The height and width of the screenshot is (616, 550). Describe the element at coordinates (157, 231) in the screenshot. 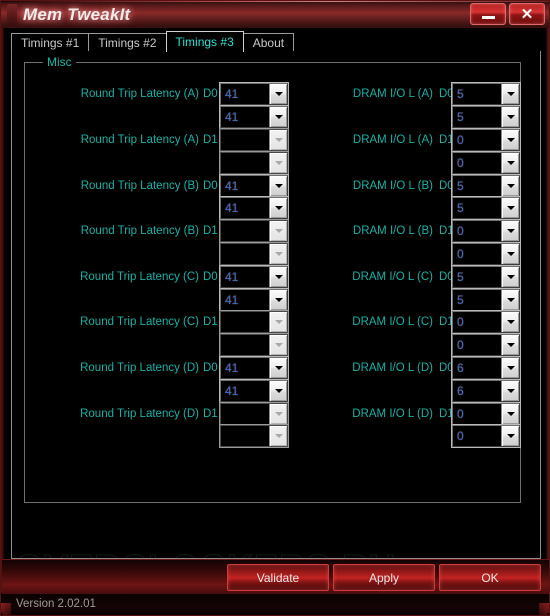

I see `setting-row: Round Trip Latency (B)D1R0` at that location.